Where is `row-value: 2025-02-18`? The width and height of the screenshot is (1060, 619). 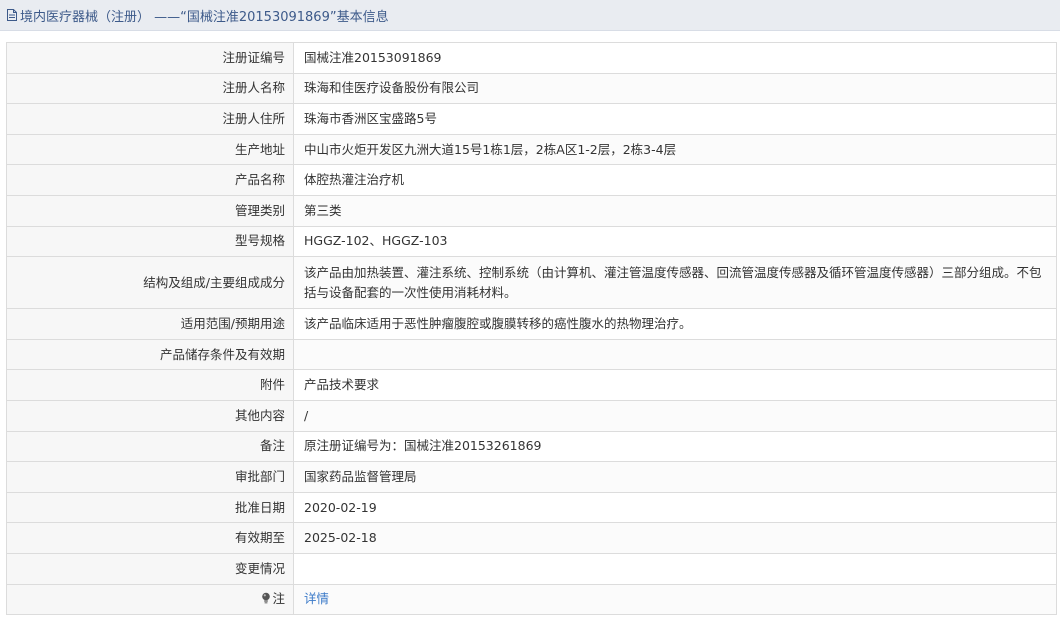 row-value: 2025-02-18 is located at coordinates (675, 538).